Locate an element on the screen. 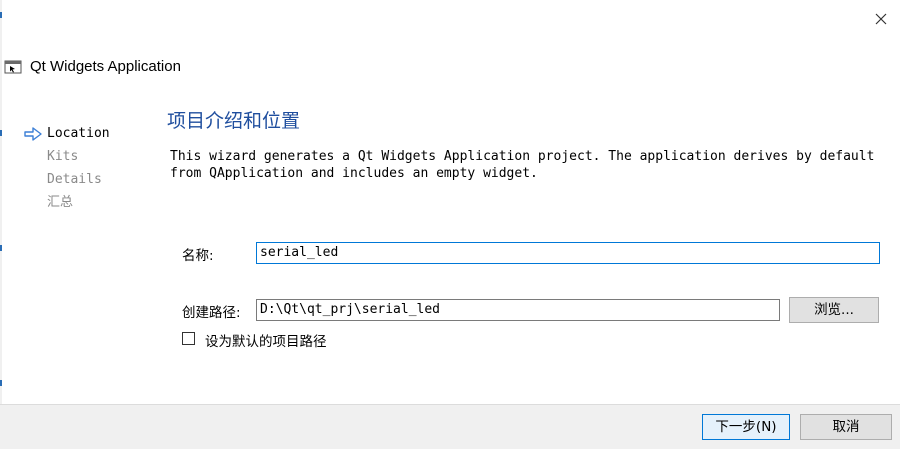 Image resolution: width=900 pixels, height=449 pixels. close-button is located at coordinates (881, 19).